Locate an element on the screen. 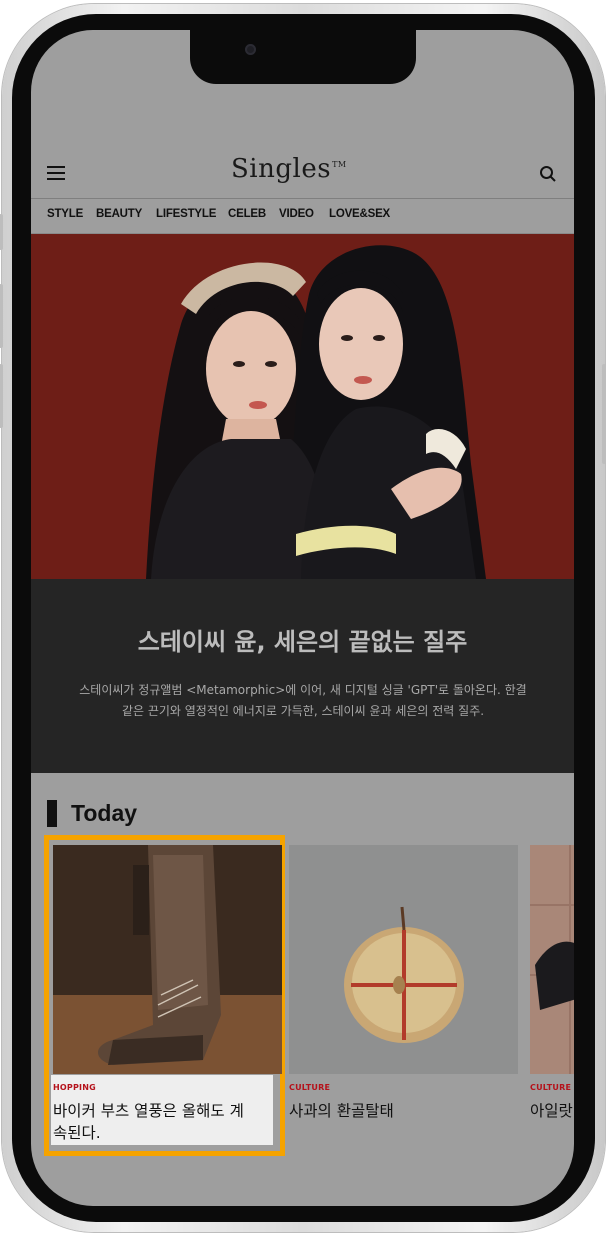 The height and width of the screenshot is (1237, 609). article-card-3: CULTURE 아일랏 is located at coordinates (552, 995).